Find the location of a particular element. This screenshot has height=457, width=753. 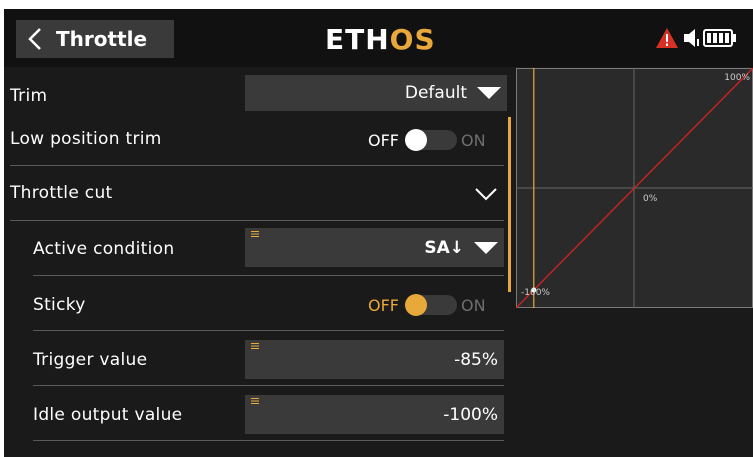

sticky-label: Sticky is located at coordinates (59, 305).